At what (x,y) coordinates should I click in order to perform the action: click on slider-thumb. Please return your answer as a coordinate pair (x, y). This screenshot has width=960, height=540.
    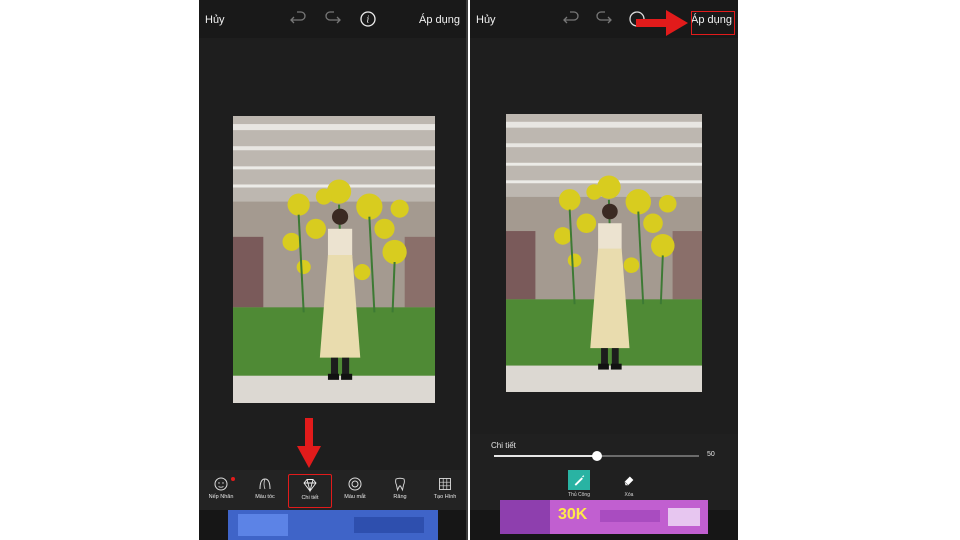
    Looking at the image, I should click on (596, 456).